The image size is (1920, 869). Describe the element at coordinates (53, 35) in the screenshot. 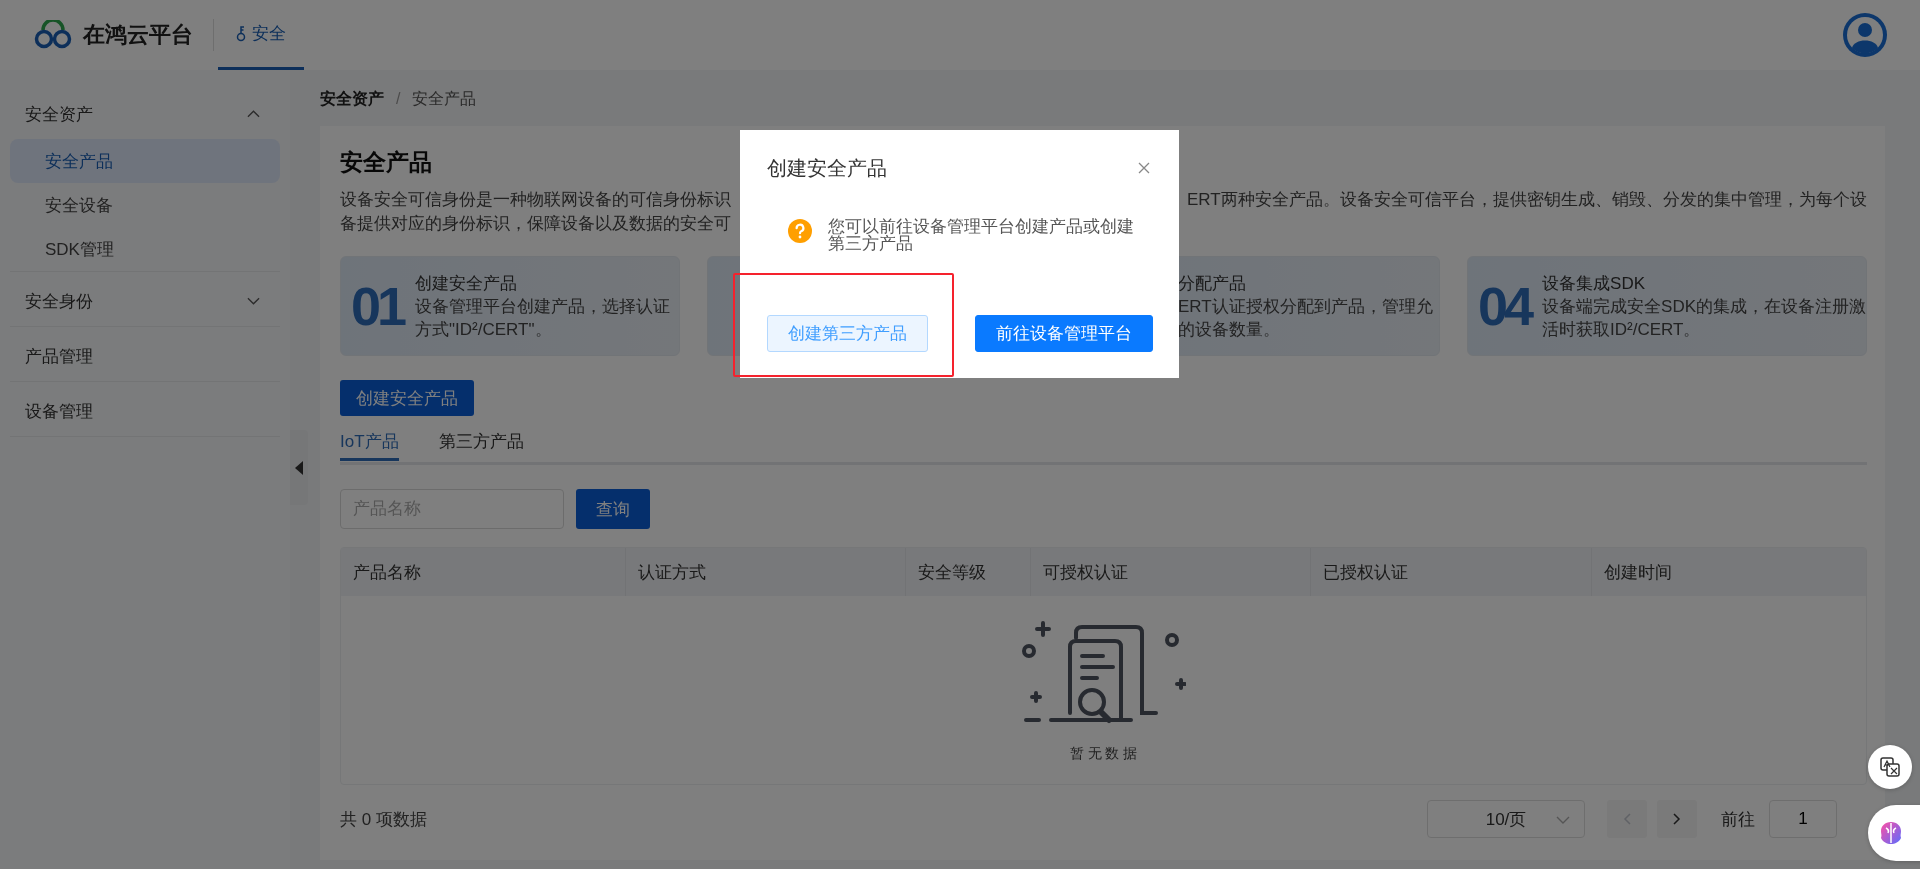

I see `logo-icon` at that location.